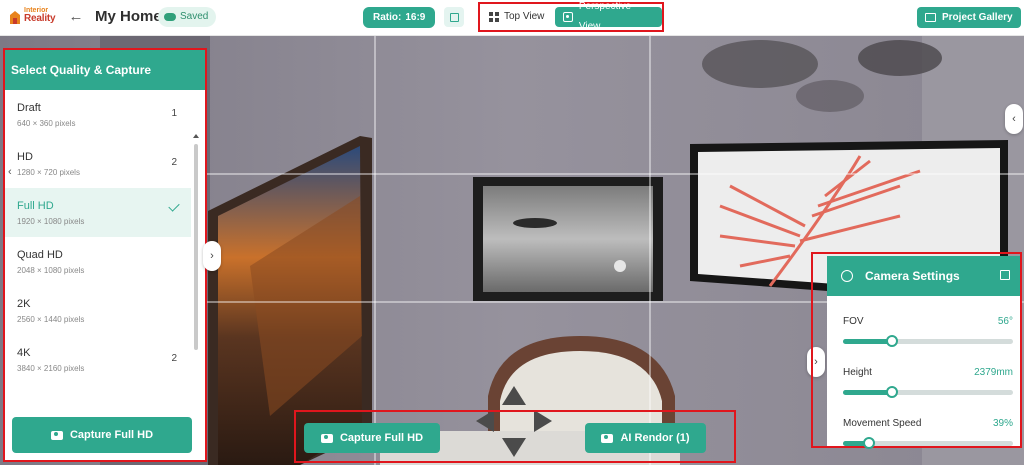 Image resolution: width=1024 pixels, height=465 pixels. What do you see at coordinates (98, 359) in the screenshot?
I see `quality-item-4k: 4K 3840 × 2160 pixels 2` at bounding box center [98, 359].